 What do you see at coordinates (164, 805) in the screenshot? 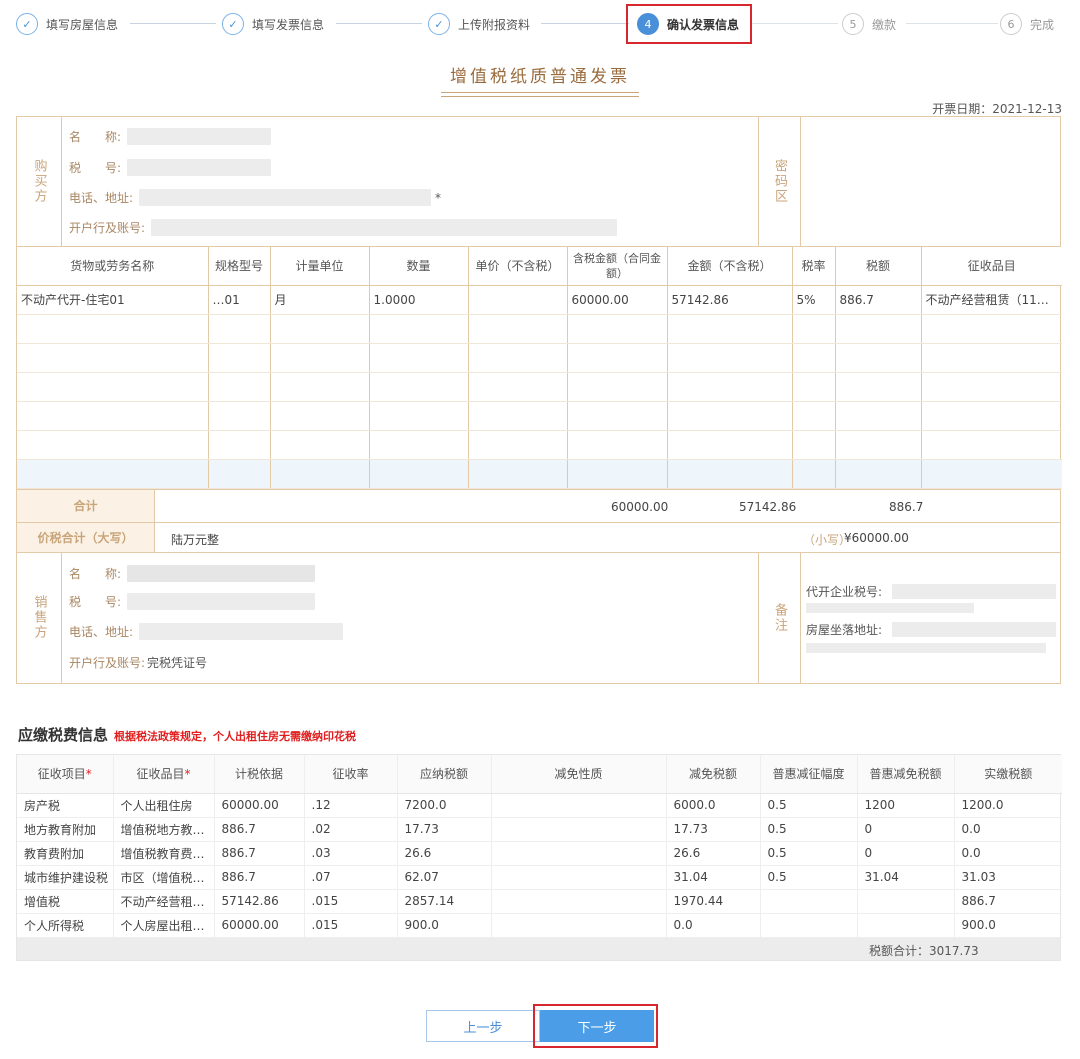
I see `table-cell: 个人出租住房` at bounding box center [164, 805].